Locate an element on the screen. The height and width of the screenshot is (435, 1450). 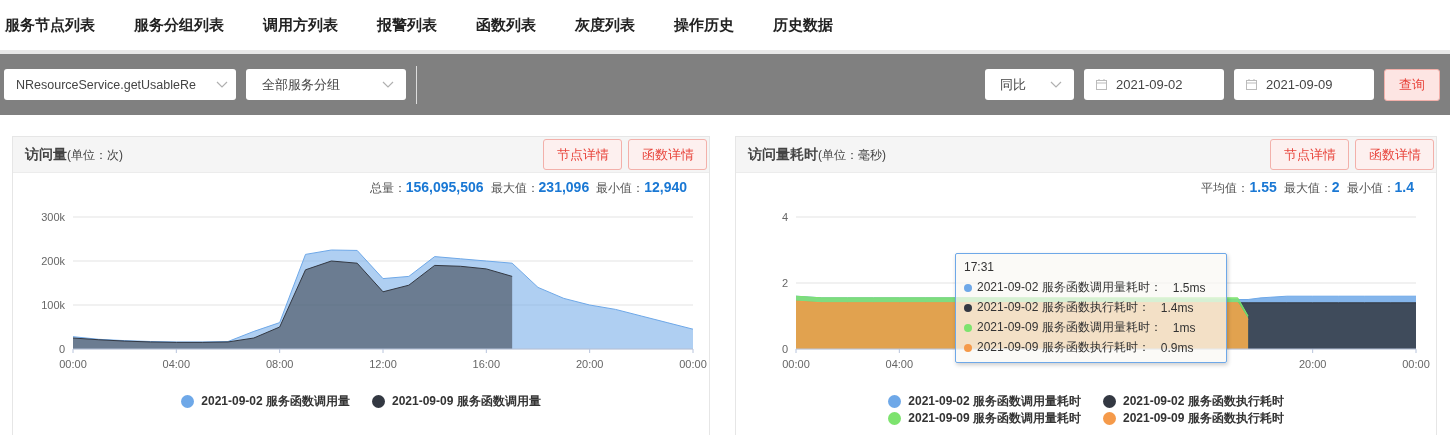
stat-value: 2 is located at coordinates (1335, 187).